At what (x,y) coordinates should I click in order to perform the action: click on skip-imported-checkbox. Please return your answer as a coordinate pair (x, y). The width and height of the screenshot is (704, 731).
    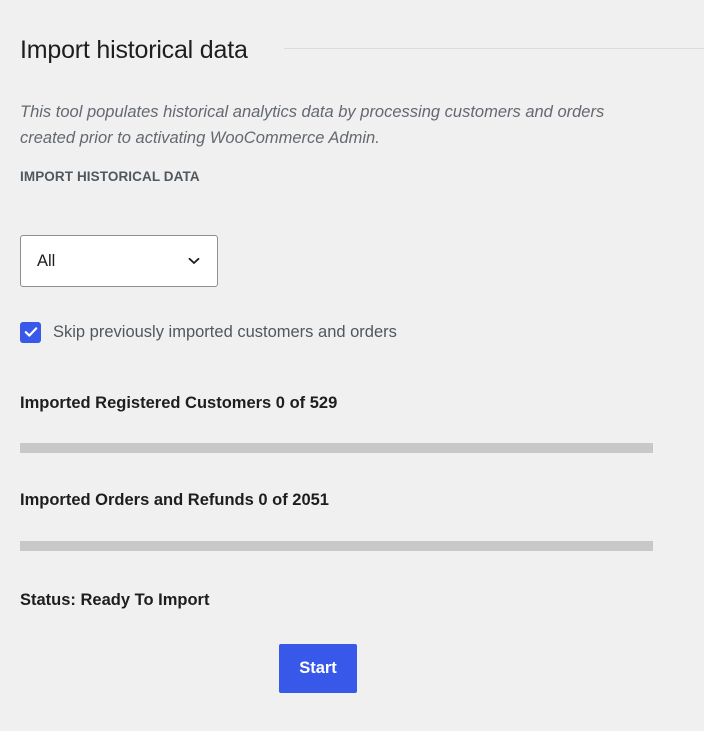
    Looking at the image, I should click on (30, 332).